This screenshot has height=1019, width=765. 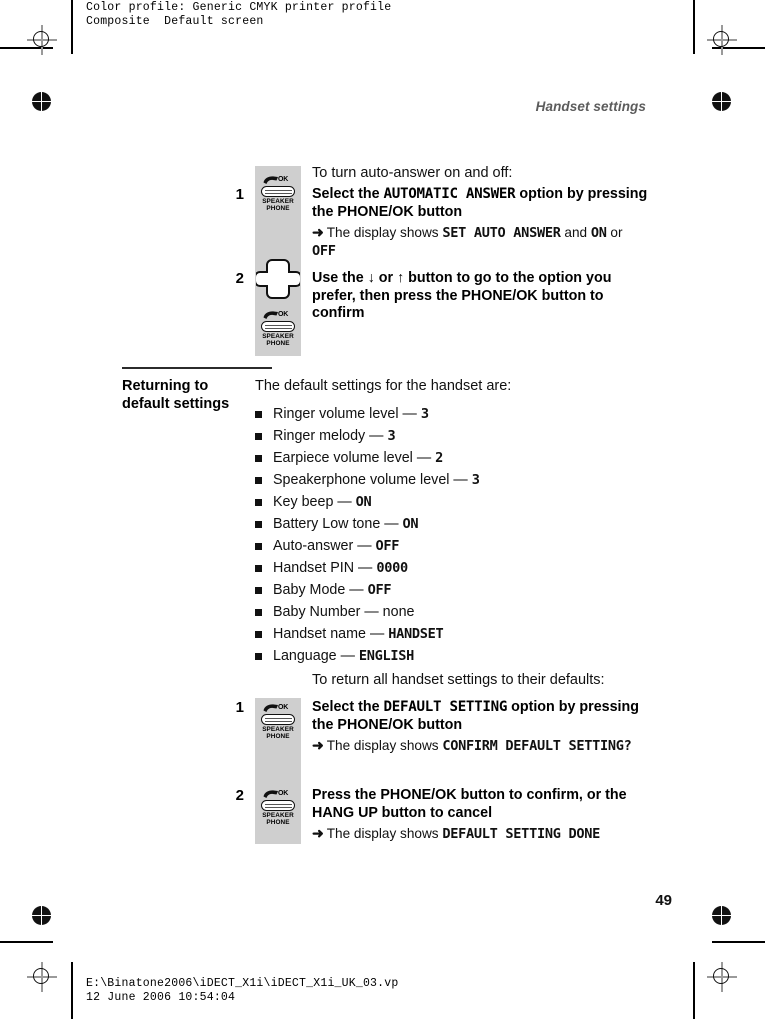 What do you see at coordinates (541, 795) in the screenshot?
I see `instruction-mid: button to confirm, or the` at bounding box center [541, 795].